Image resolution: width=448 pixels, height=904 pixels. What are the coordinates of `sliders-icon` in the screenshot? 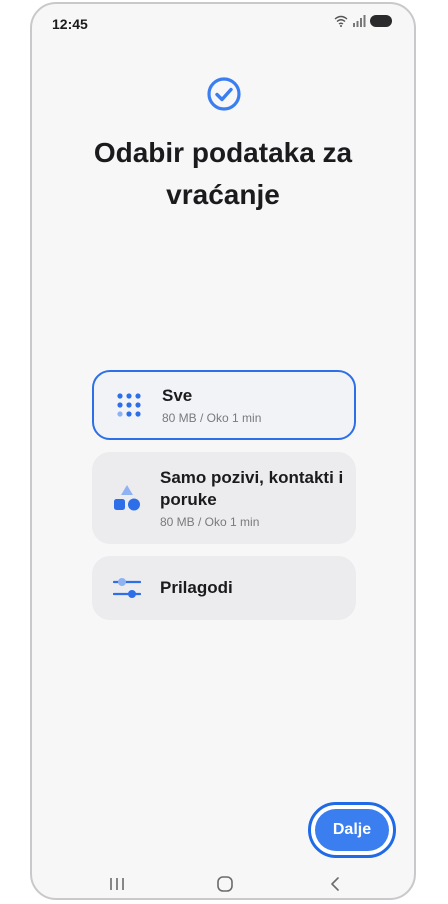 It's located at (127, 588).